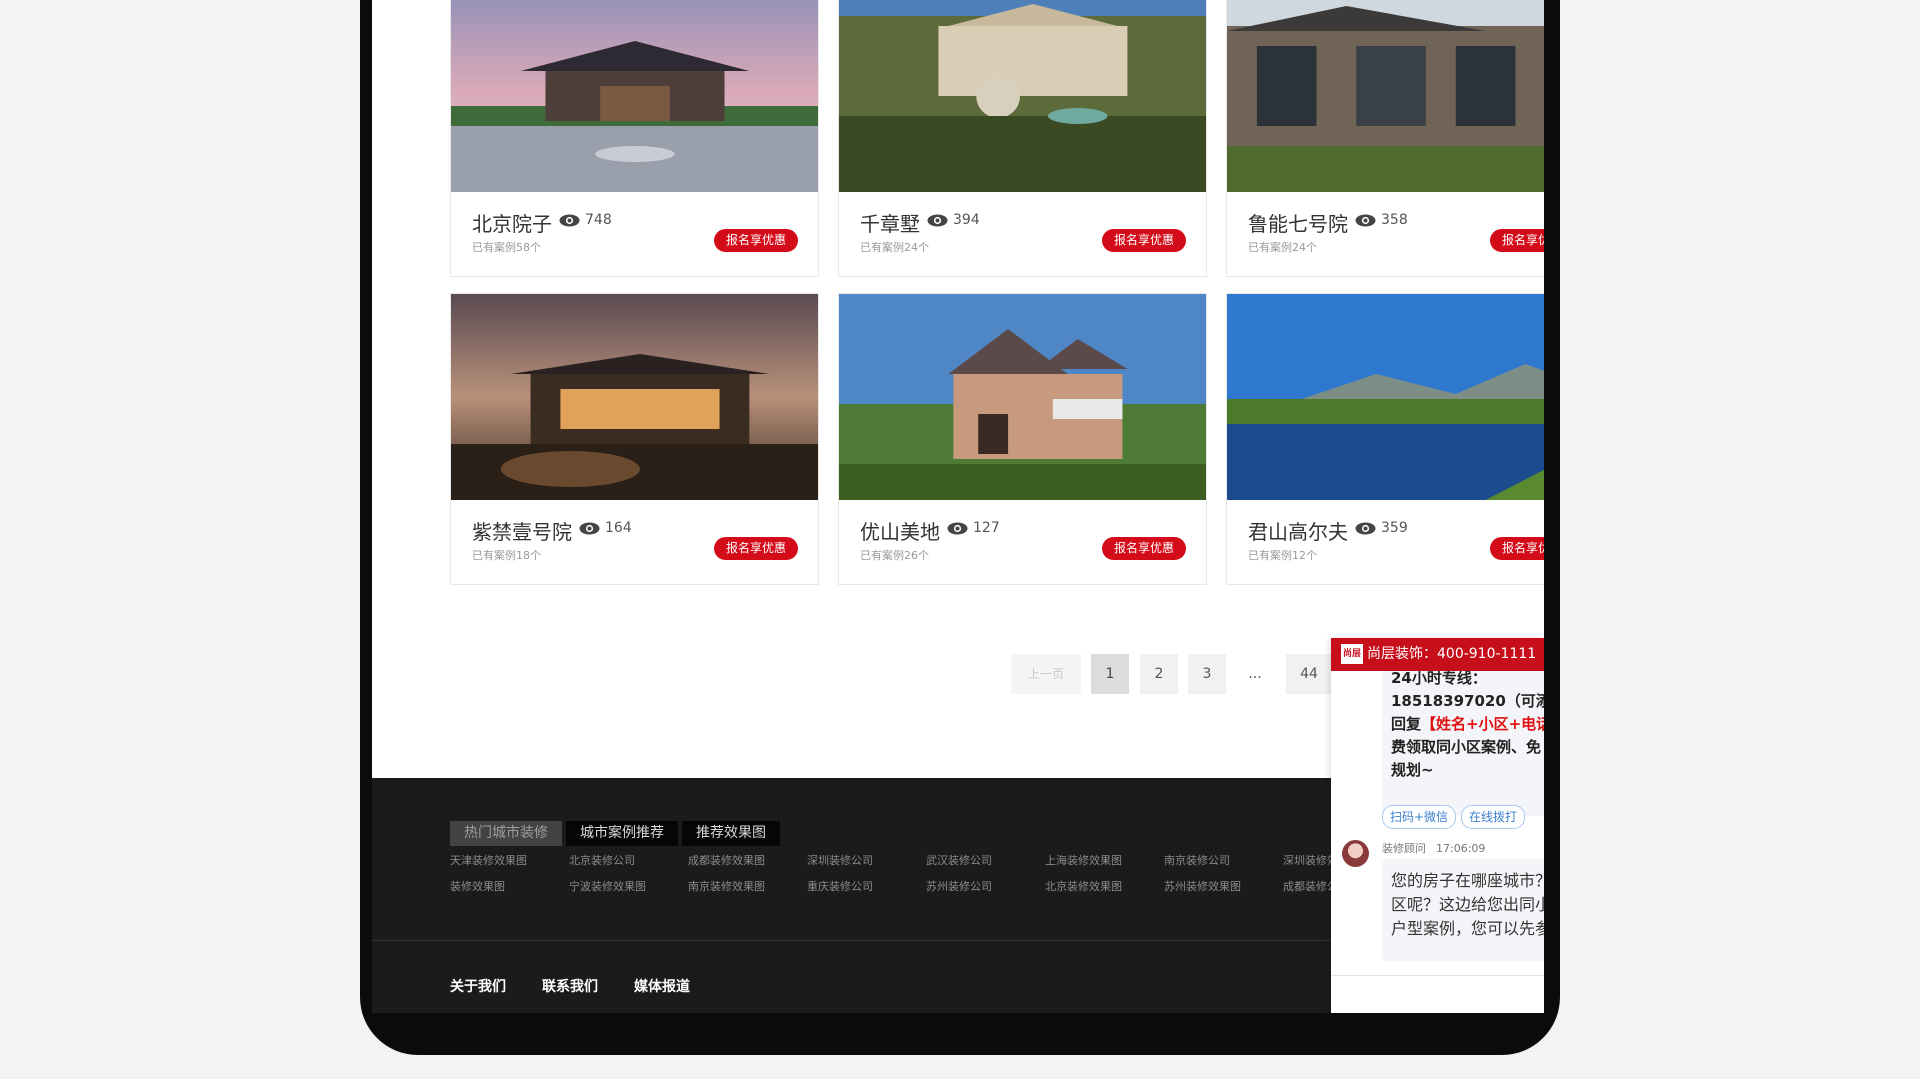 Image resolution: width=1920 pixels, height=1079 pixels. I want to click on footer-nav: 关于我们 联系我们 媒体报道, so click(570, 986).